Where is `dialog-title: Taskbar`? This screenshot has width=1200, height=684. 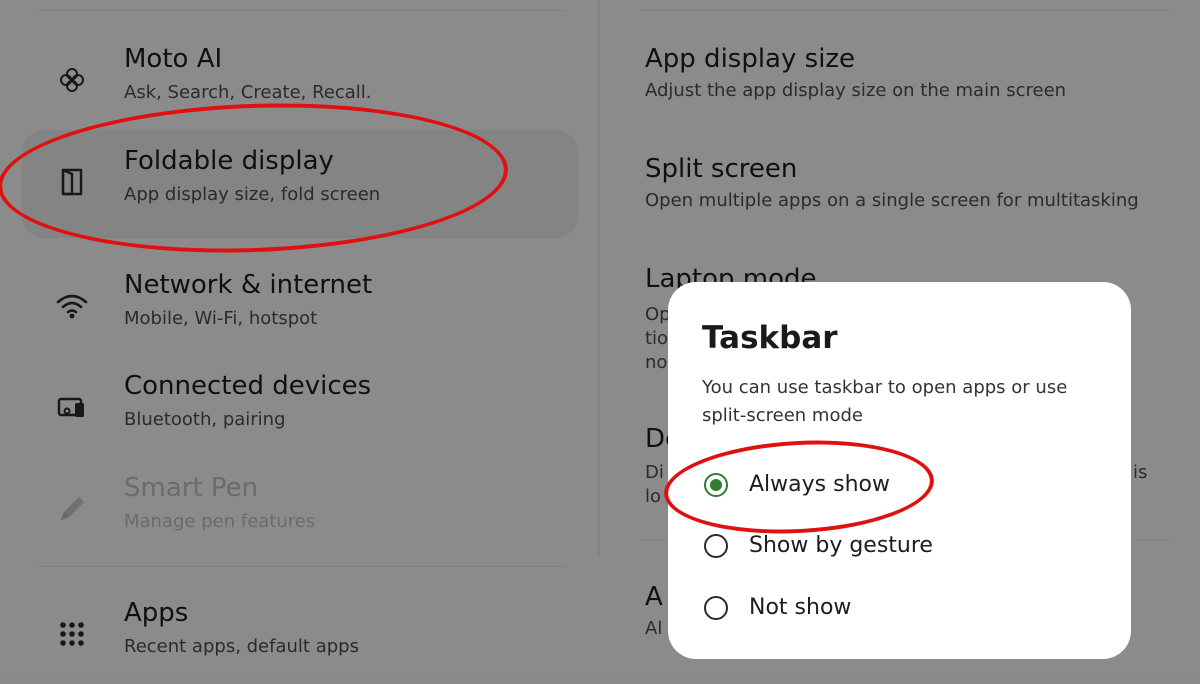
dialog-title: Taskbar is located at coordinates (770, 338).